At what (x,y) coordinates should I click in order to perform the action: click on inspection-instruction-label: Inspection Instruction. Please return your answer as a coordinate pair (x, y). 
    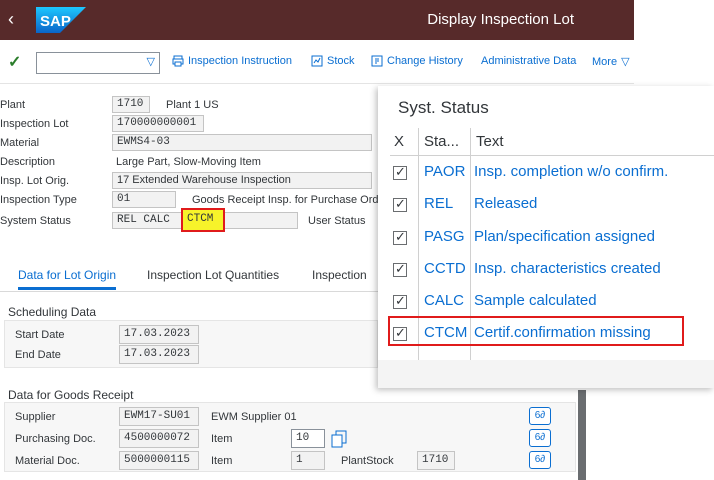
    Looking at the image, I should click on (240, 61).